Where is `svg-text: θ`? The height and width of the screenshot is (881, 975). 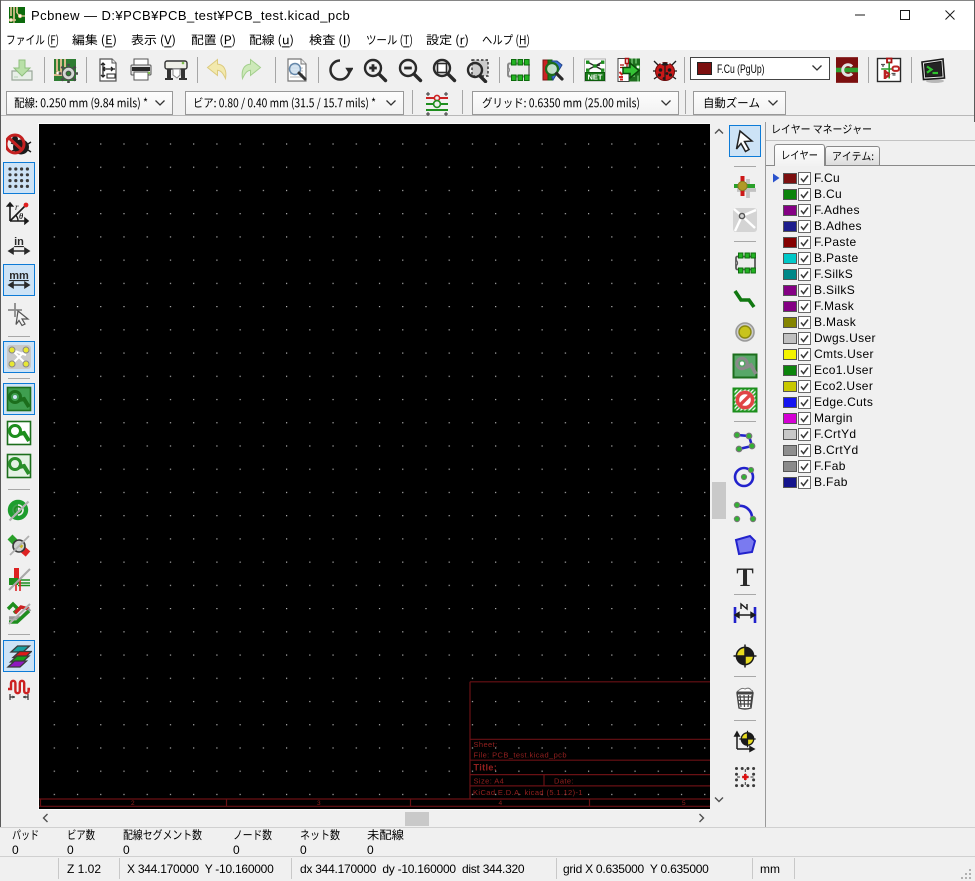
svg-text: θ is located at coordinates (21, 216).